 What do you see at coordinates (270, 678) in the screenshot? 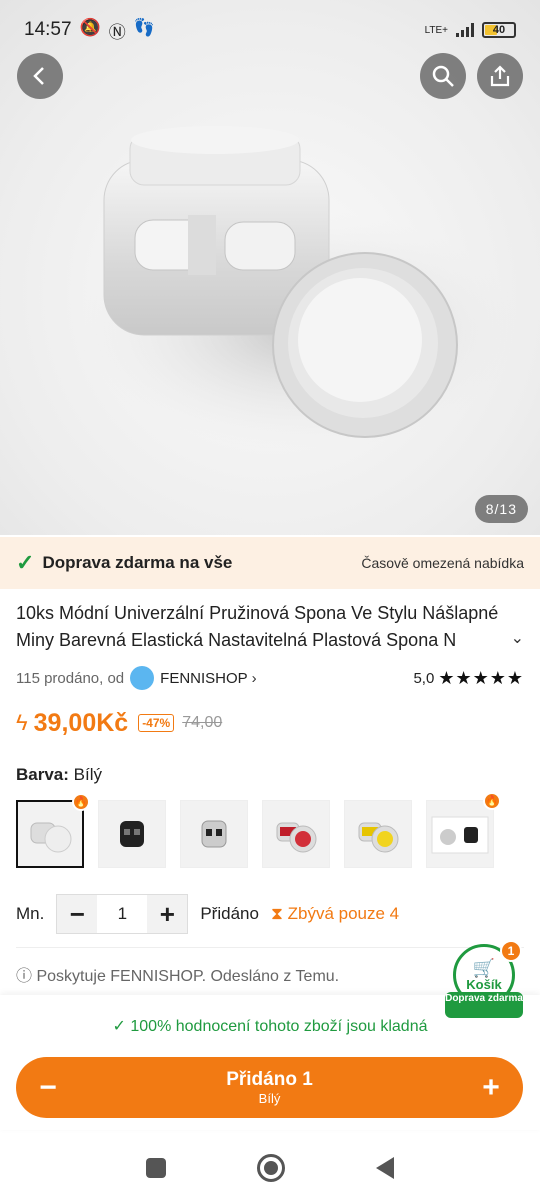
I see `seller-row: 115 prodáno, od FENNISHOP › 5,0 ★★★★★` at bounding box center [270, 678].